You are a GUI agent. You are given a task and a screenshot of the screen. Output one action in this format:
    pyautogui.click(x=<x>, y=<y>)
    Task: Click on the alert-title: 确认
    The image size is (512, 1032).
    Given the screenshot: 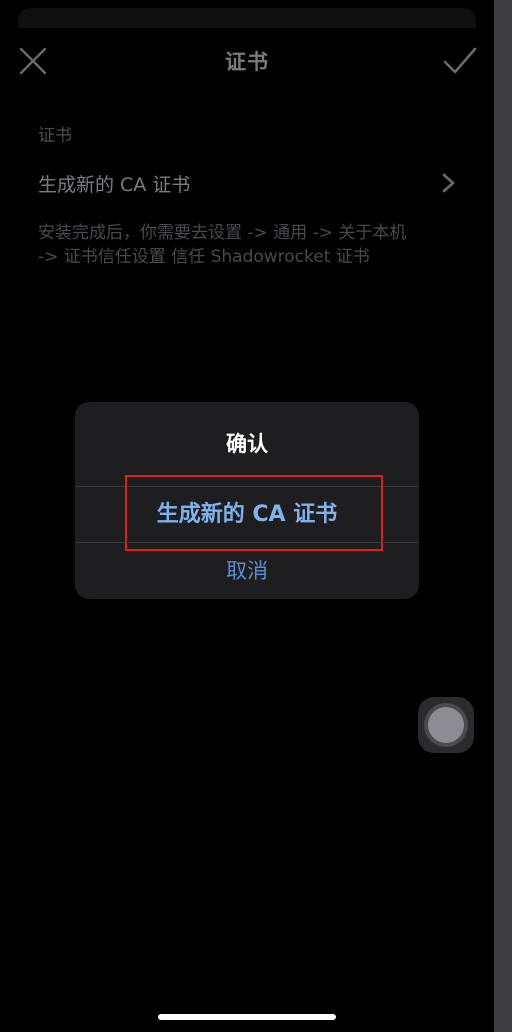 What is the action you would take?
    pyautogui.click(x=247, y=444)
    